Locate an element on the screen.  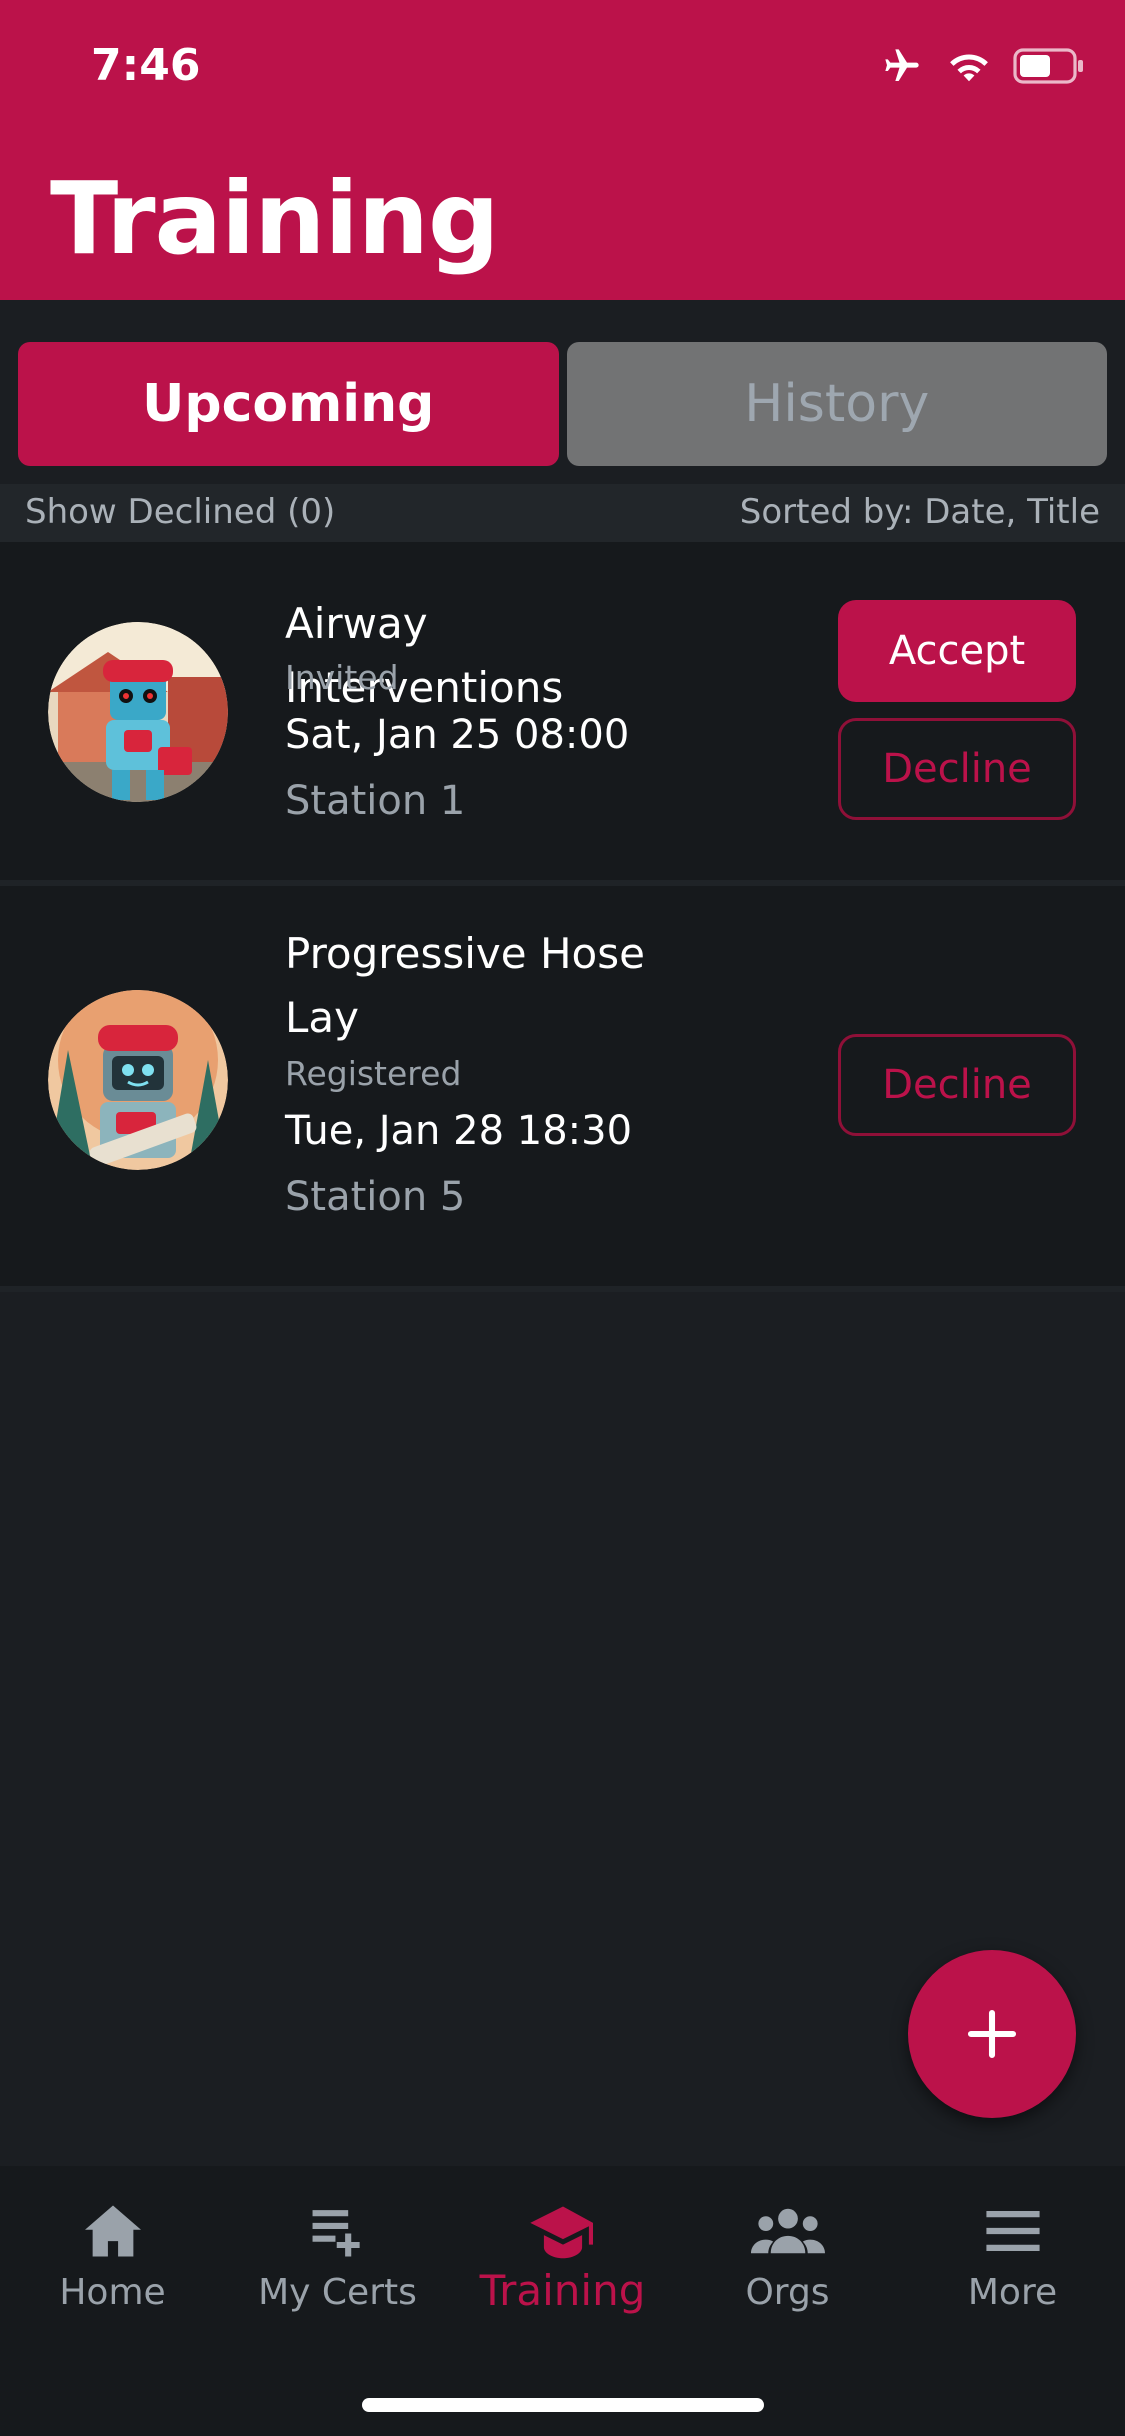
robot-medic-avatar-icon is located at coordinates (138, 712).